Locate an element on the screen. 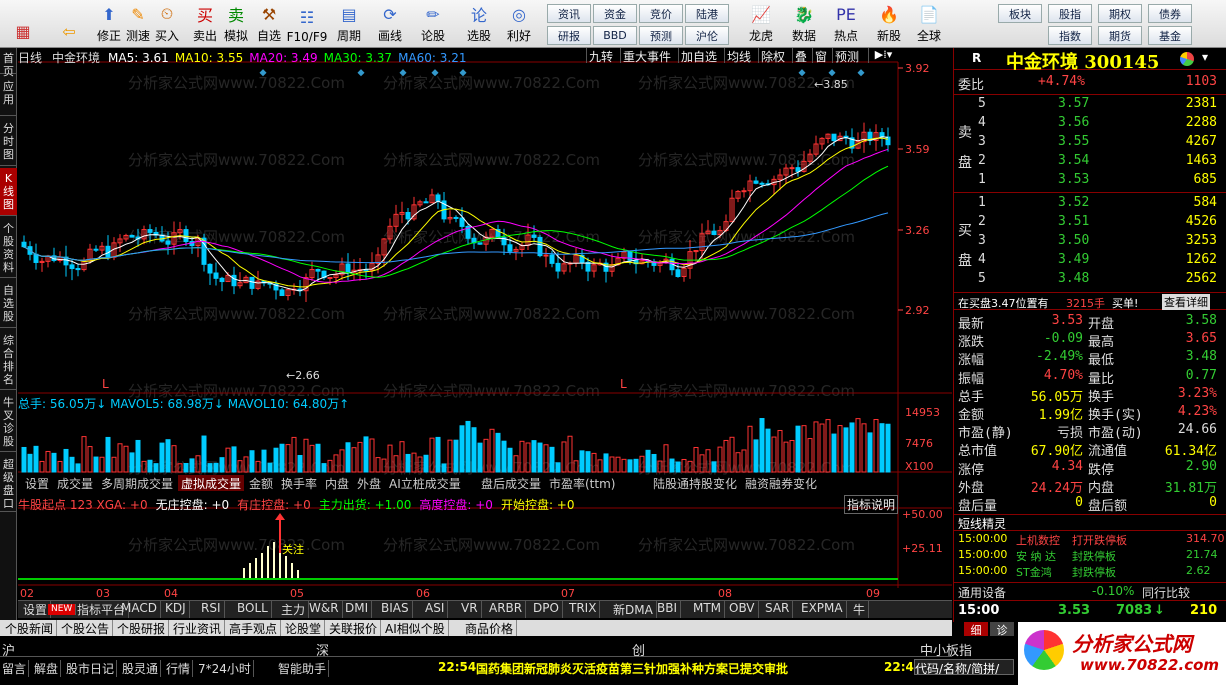 The height and width of the screenshot is (685, 1226). quick-button-11: 债券 is located at coordinates (1170, 13).